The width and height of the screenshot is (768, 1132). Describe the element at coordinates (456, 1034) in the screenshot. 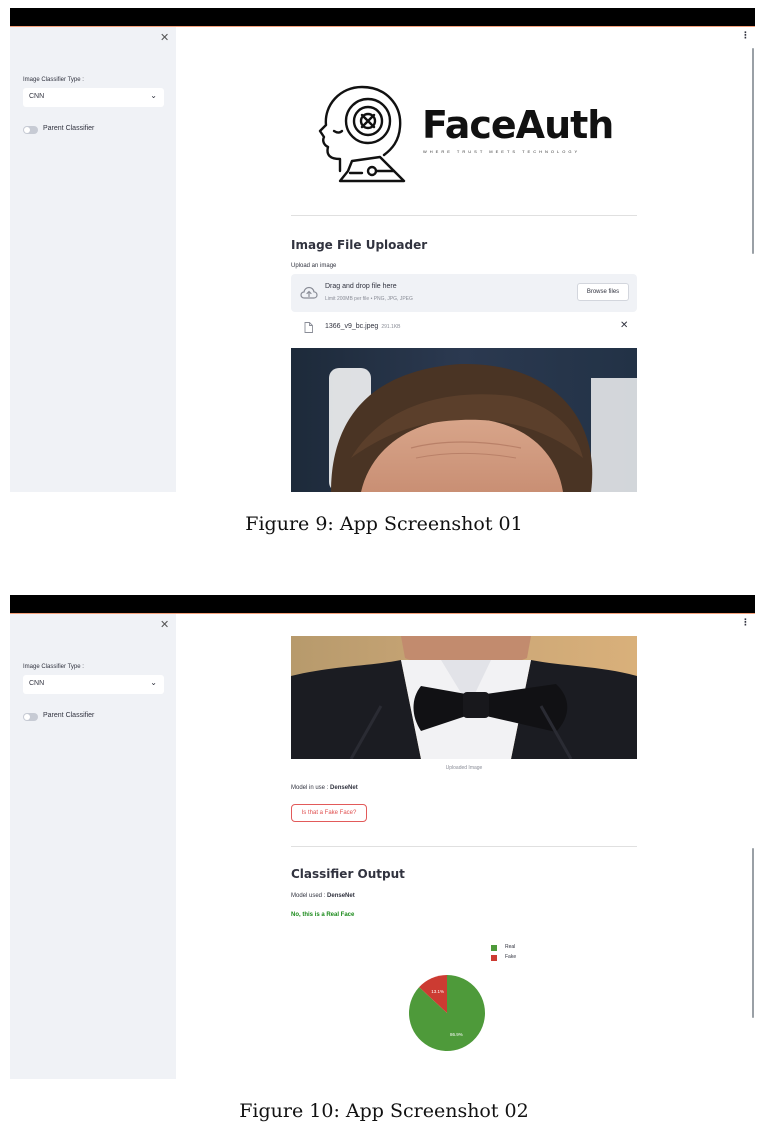

I see `pie-label-real: 86.9%` at that location.